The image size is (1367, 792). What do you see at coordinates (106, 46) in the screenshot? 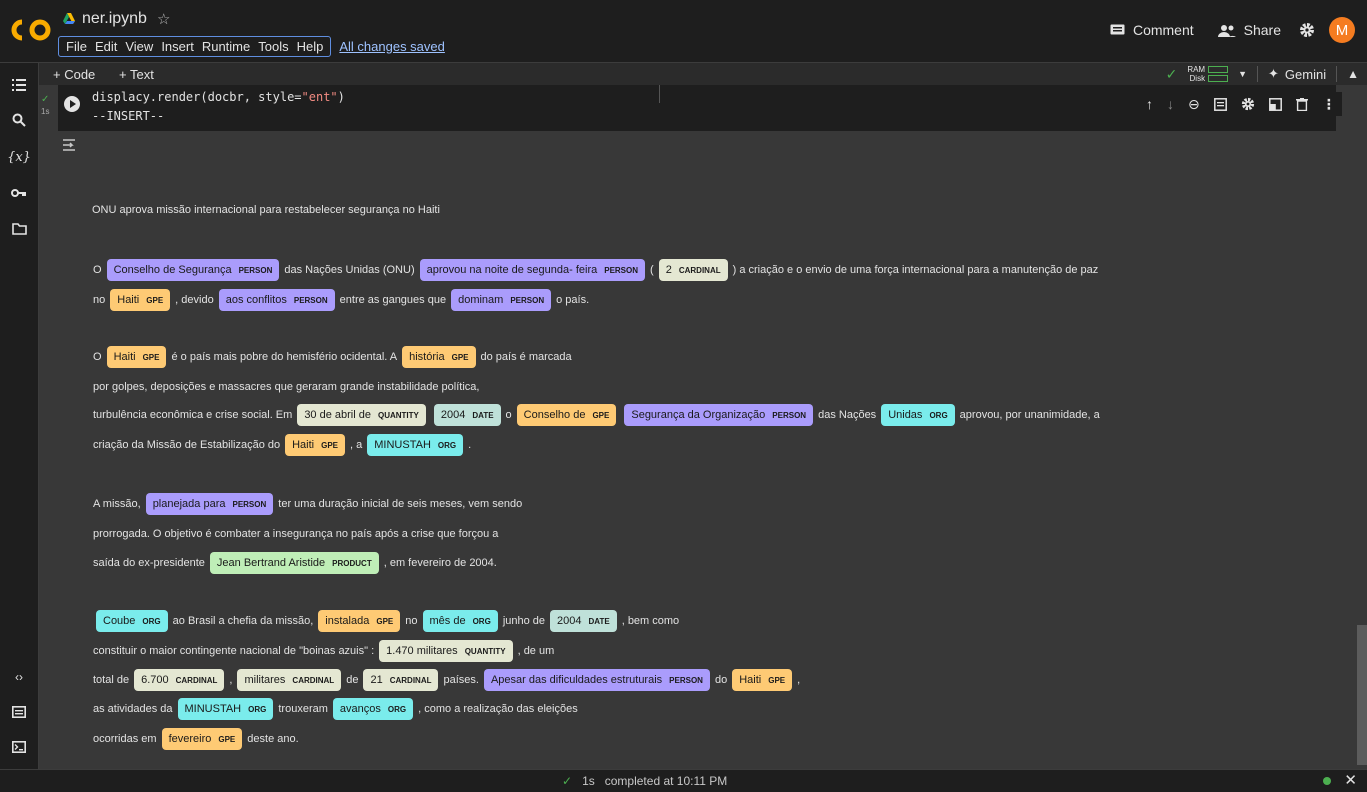
I see `menu-edit: Edit` at bounding box center [106, 46].